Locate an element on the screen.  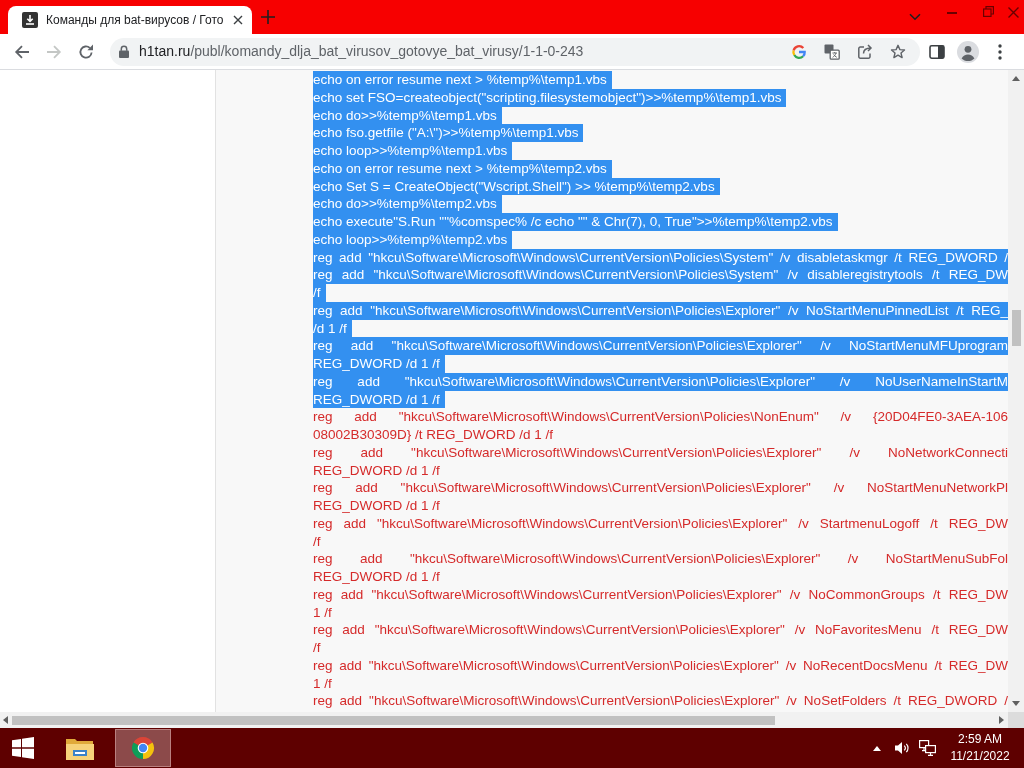
horizontal-scrollbar is located at coordinates (504, 720).